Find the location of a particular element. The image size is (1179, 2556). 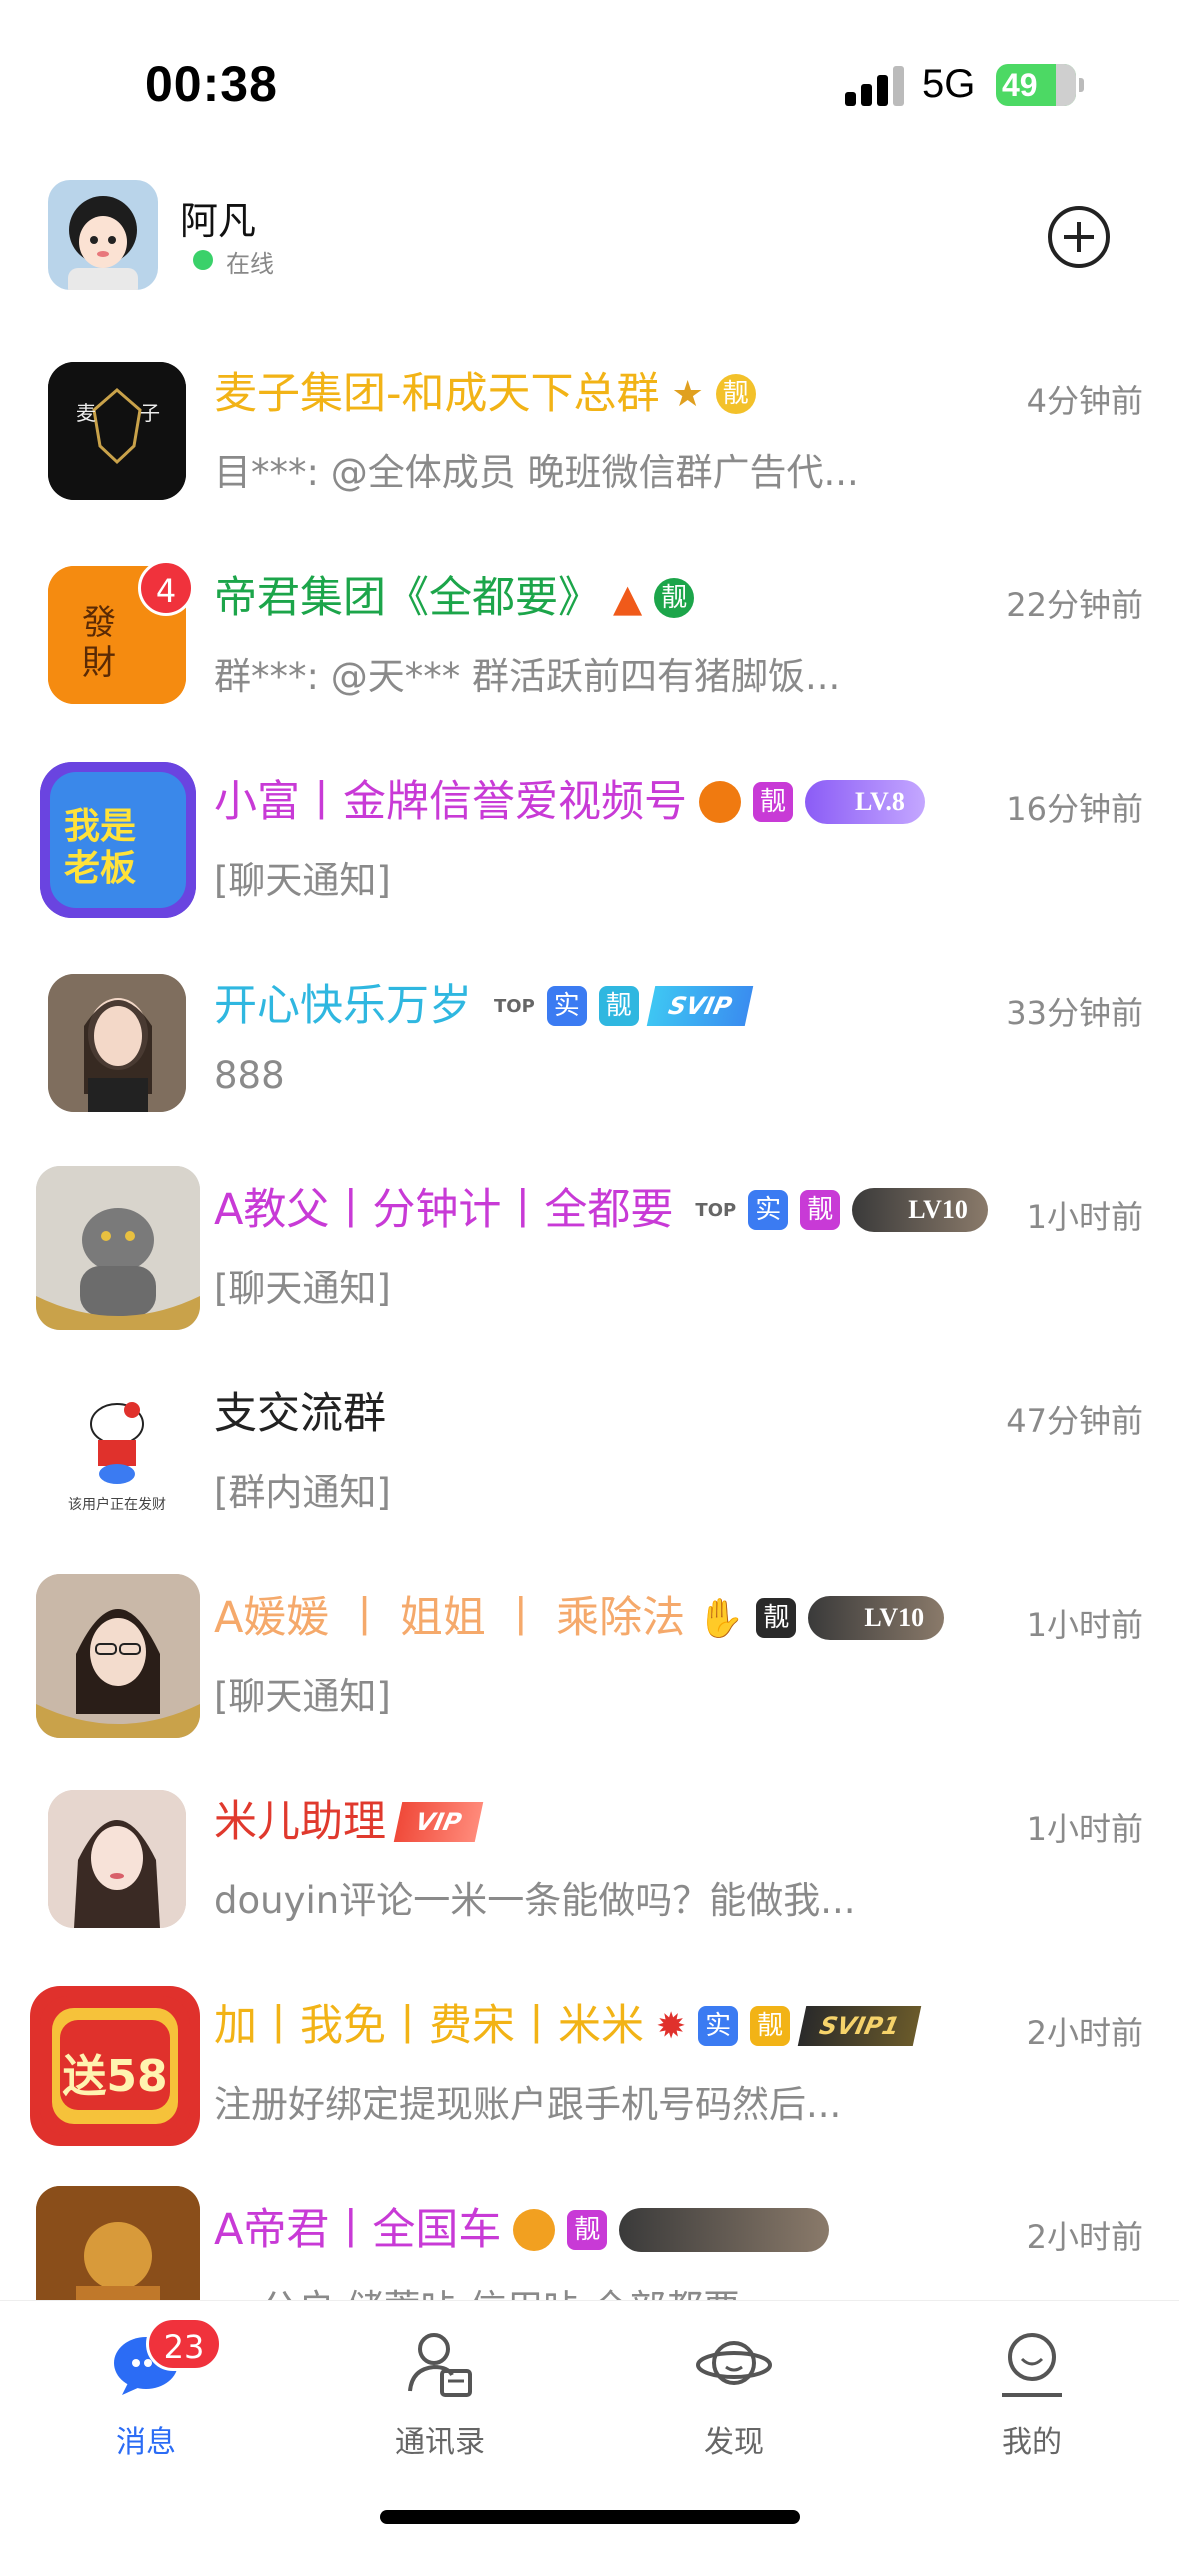

unread-badge: 4 is located at coordinates (166, 588).